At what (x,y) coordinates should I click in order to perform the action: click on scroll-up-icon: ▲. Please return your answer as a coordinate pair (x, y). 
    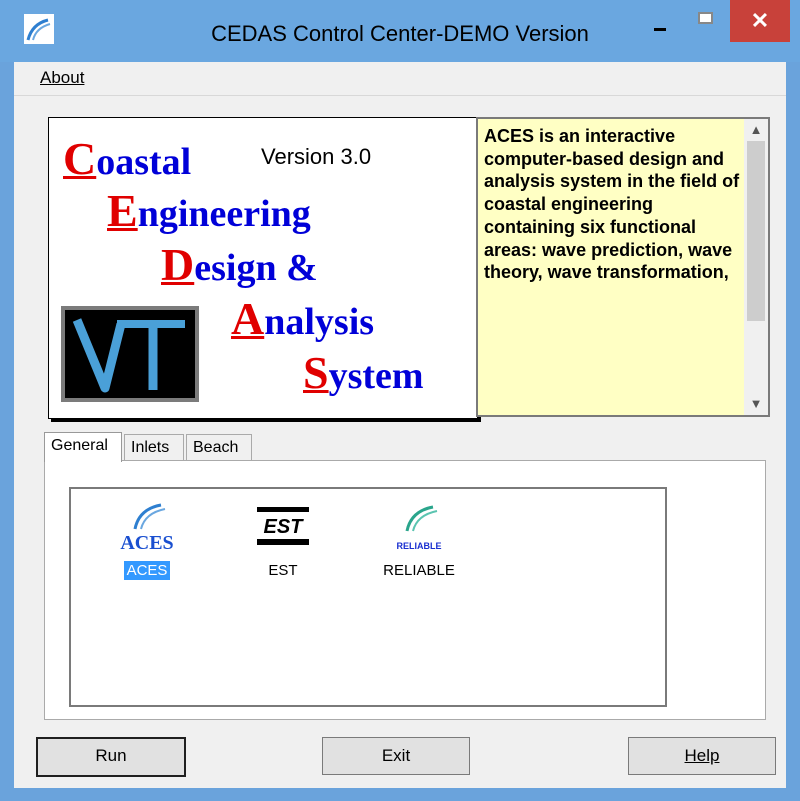
    Looking at the image, I should click on (756, 130).